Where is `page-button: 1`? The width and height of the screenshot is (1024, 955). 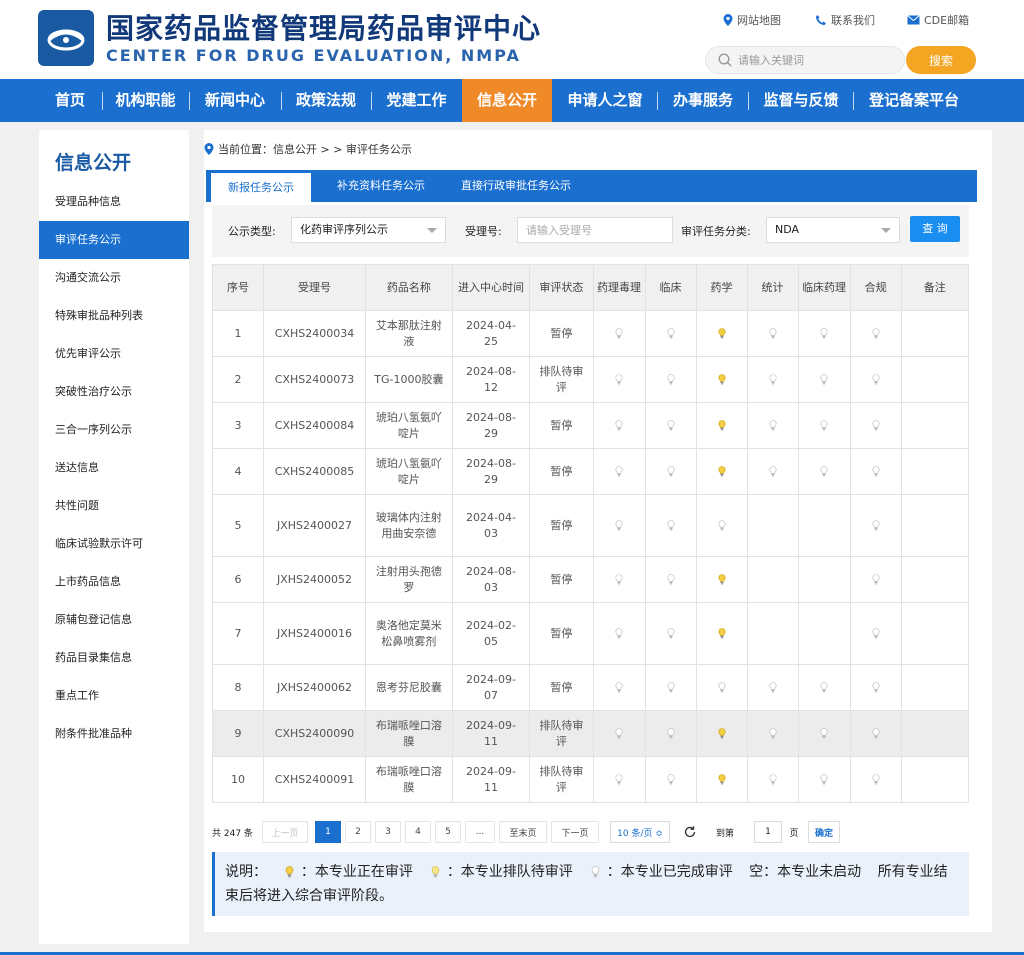
page-button: 1 is located at coordinates (328, 832).